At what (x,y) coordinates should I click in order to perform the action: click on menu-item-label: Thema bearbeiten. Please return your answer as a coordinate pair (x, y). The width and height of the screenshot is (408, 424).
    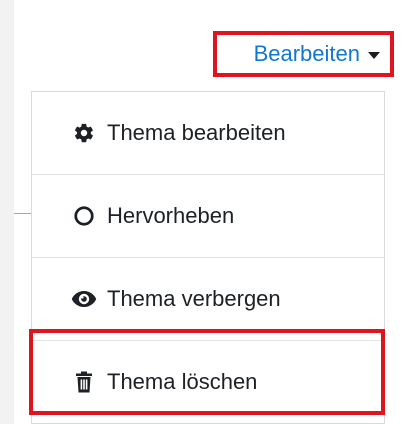
    Looking at the image, I should click on (196, 132).